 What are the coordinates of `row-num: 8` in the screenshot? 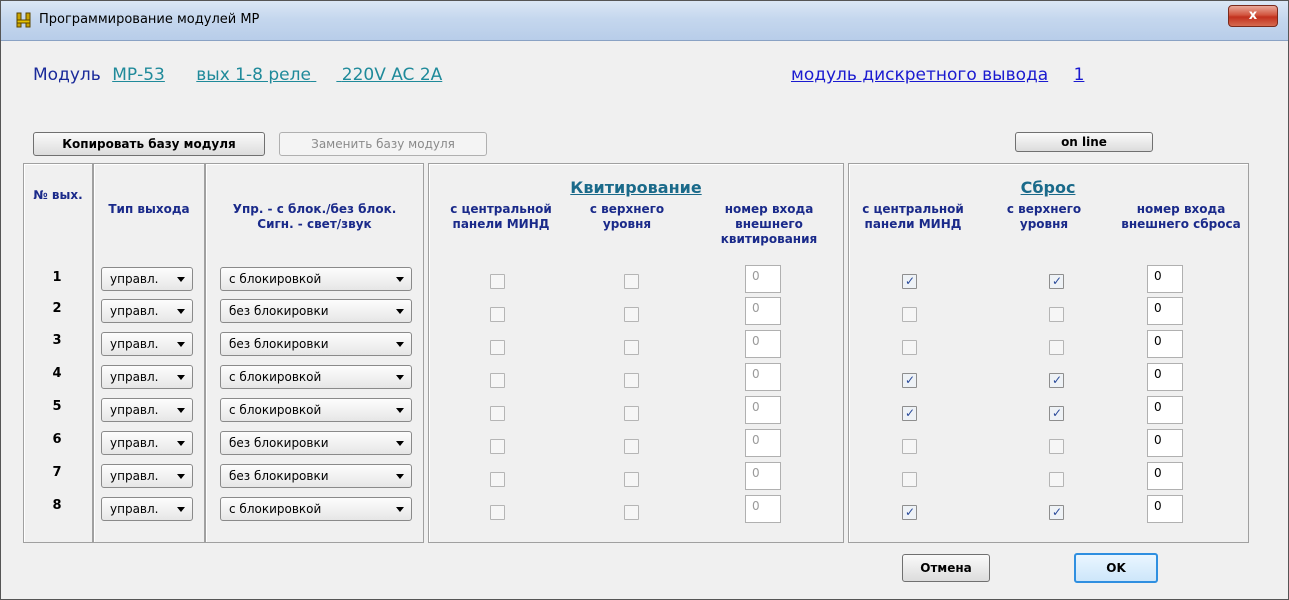 It's located at (57, 505).